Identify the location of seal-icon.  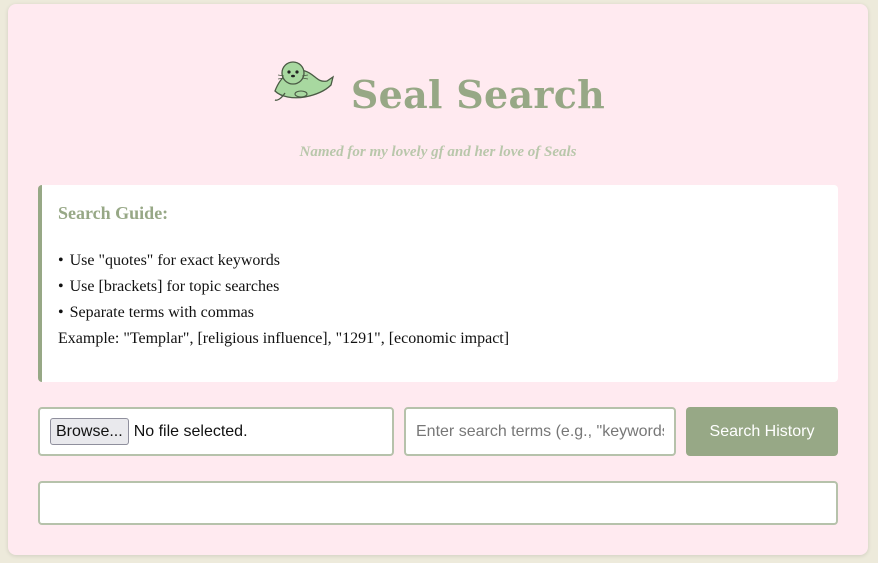
(304, 81).